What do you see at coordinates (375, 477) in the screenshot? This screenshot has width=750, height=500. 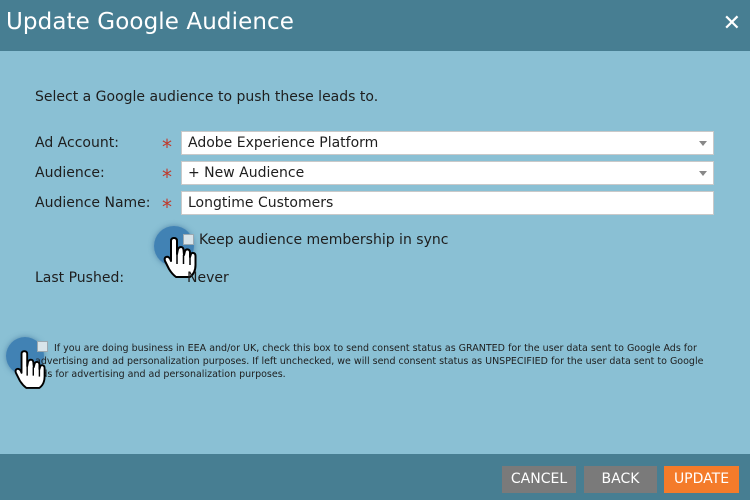 I see `dialog-footer: CANCEL BACK UPDATE` at bounding box center [375, 477].